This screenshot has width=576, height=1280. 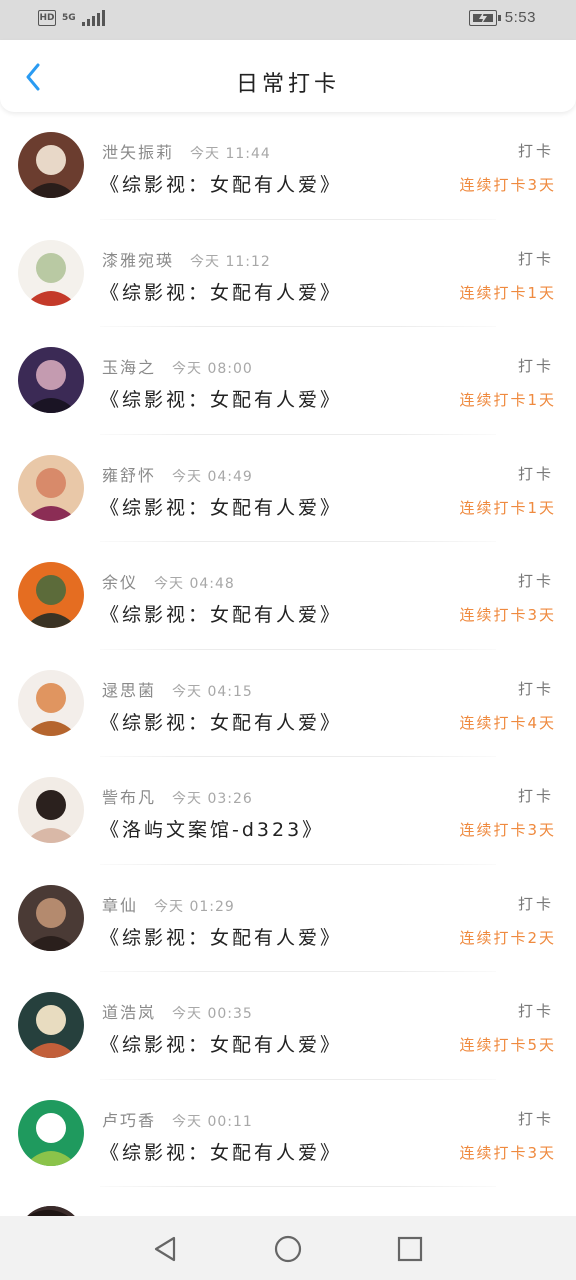 I want to click on checkin-time: 今天 04:48, so click(x=194, y=584).